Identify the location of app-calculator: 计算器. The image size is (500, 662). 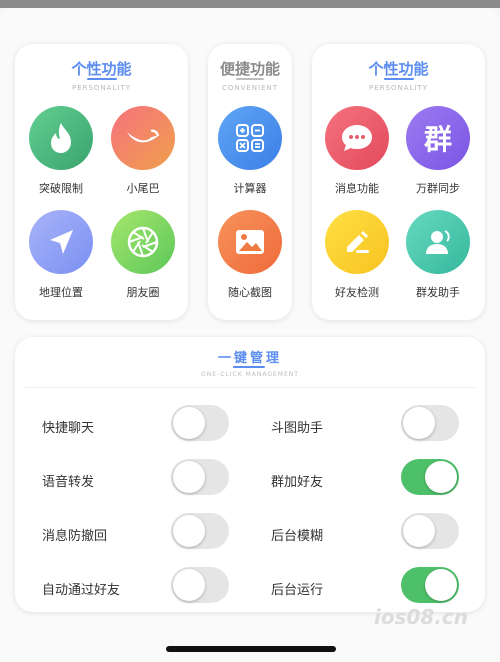
(250, 151).